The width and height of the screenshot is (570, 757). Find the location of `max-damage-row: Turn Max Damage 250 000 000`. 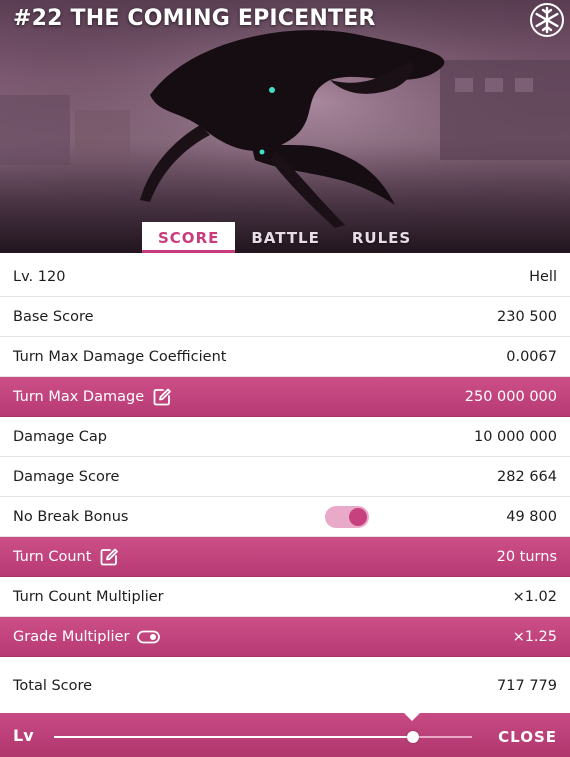

max-damage-row: Turn Max Damage 250 000 000 is located at coordinates (285, 397).